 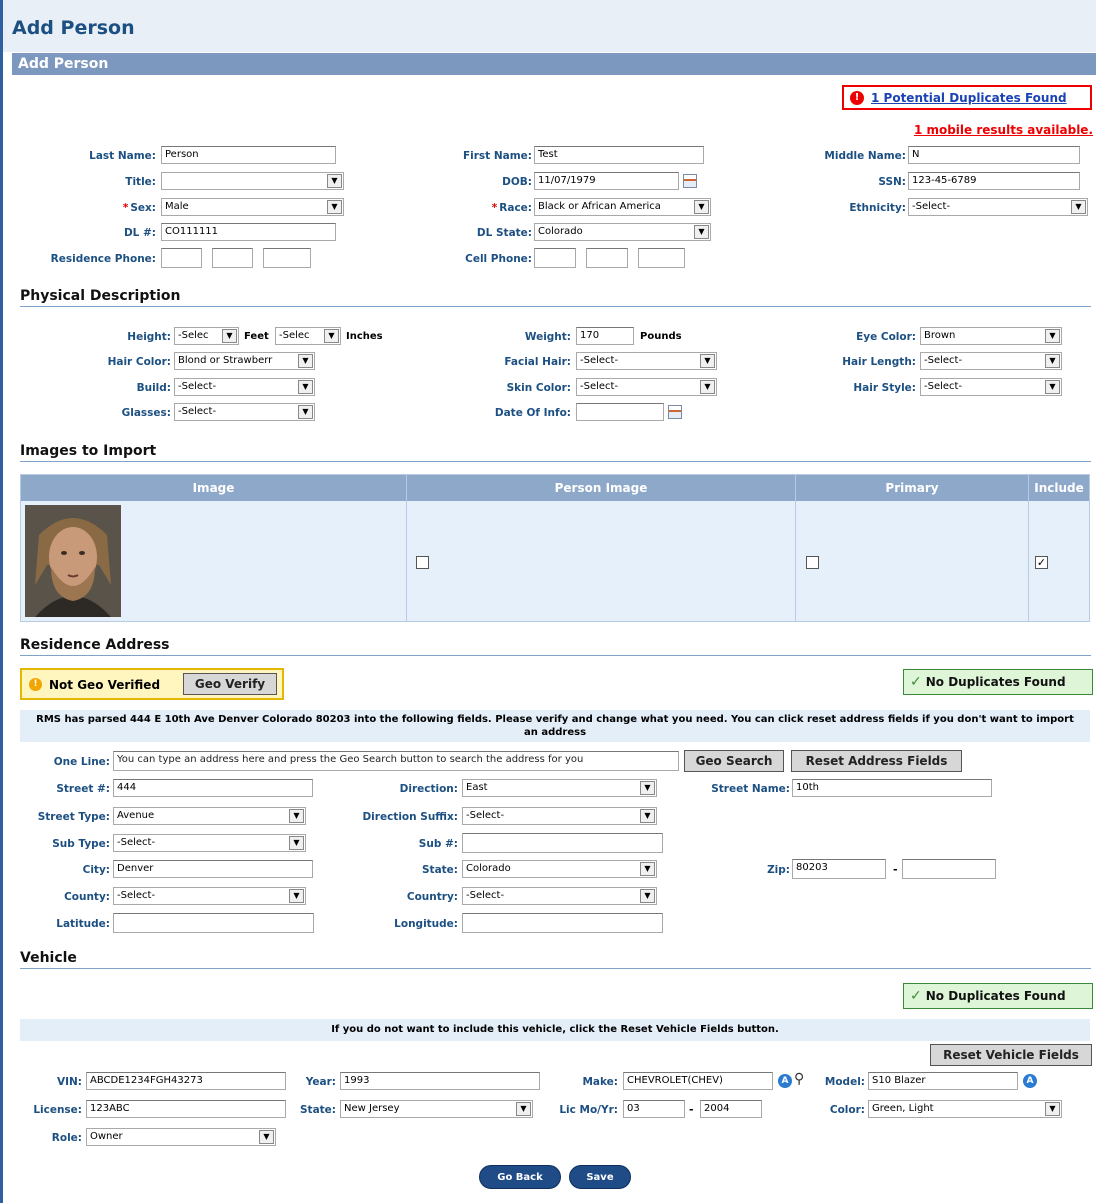 I want to click on role-select: Owner ▼, so click(x=181, y=1137).